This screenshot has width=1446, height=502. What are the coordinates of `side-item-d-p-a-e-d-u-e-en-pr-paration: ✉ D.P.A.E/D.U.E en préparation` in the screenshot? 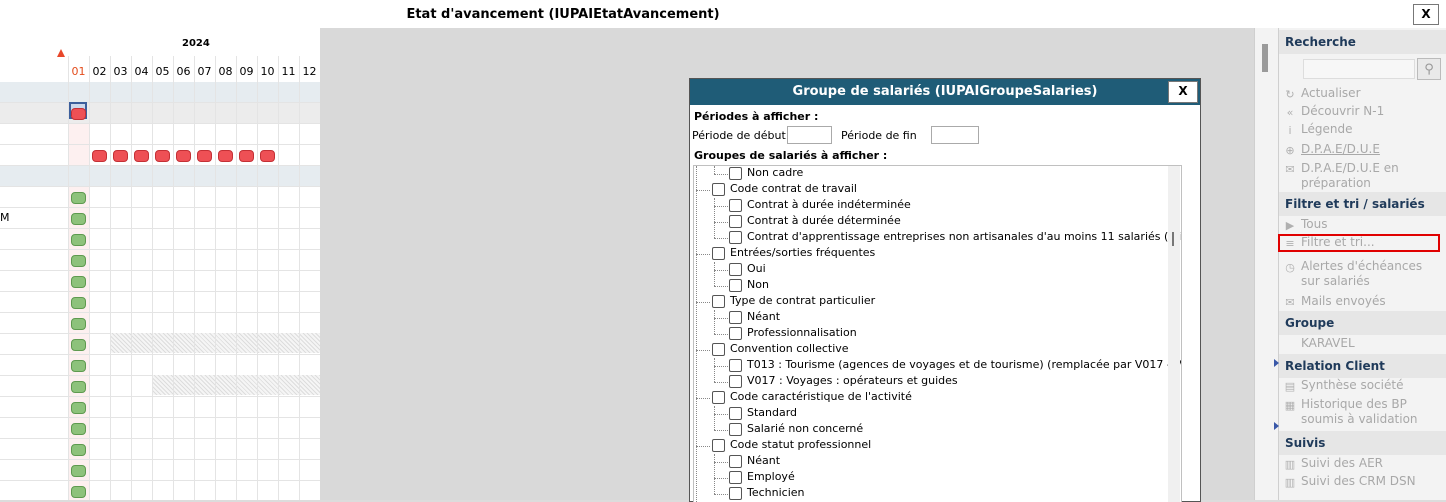 It's located at (1363, 176).